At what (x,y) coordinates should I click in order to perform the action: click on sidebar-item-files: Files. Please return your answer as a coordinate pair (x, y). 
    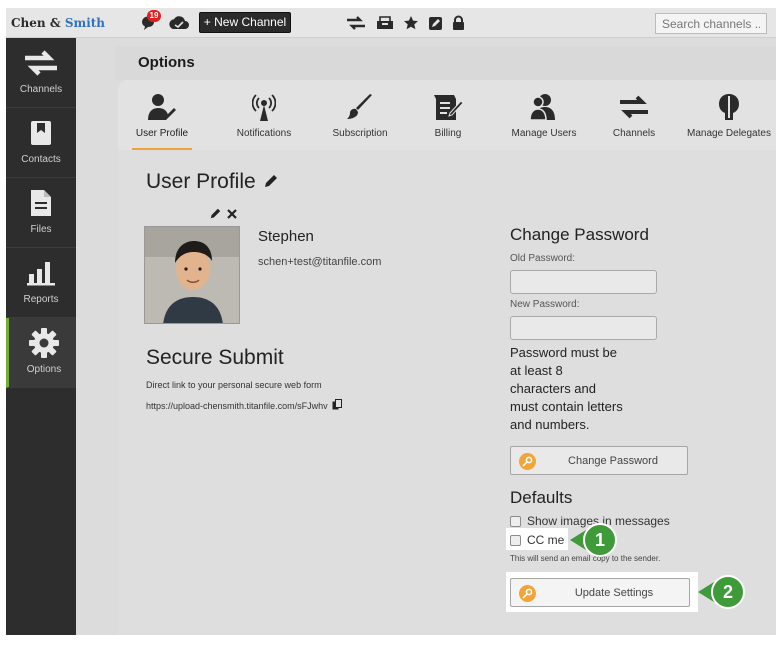
    Looking at the image, I should click on (41, 213).